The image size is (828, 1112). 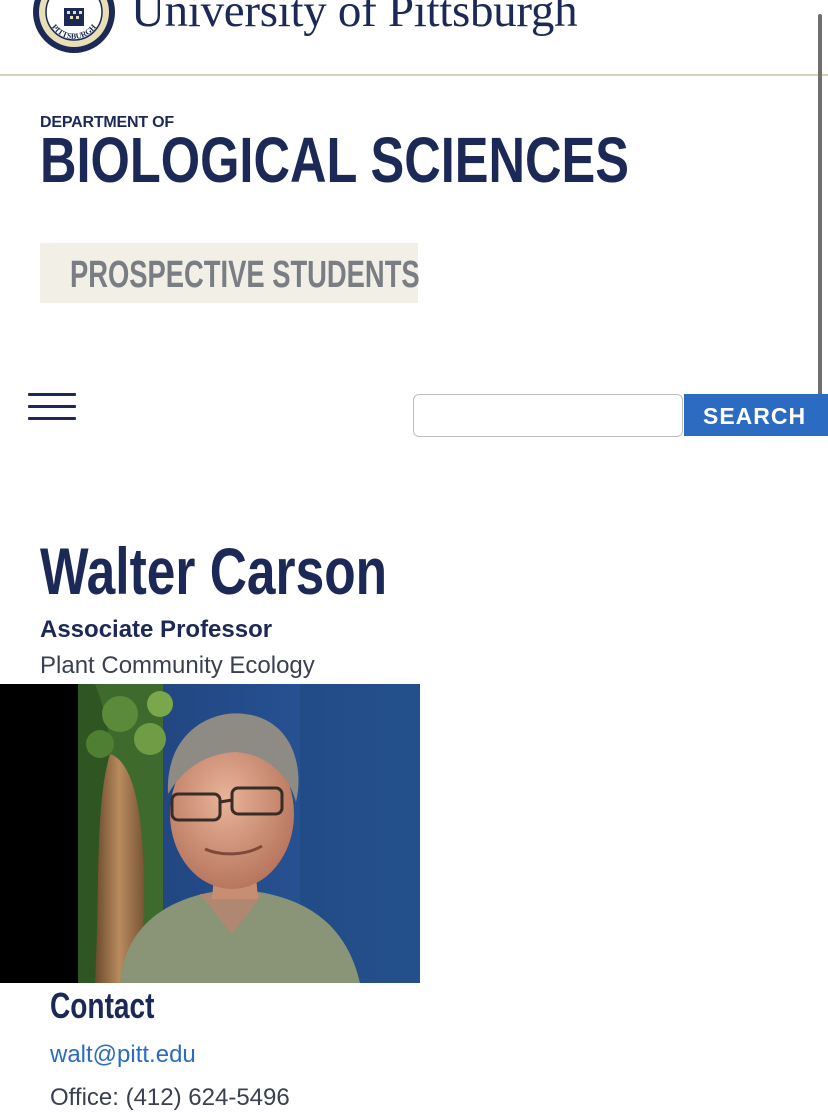 I want to click on profile-name: Walter Carson, so click(x=214, y=571).